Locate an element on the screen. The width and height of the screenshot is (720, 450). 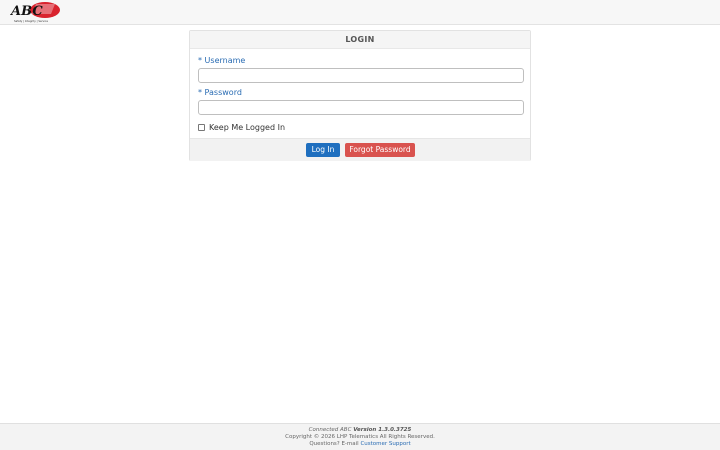
username-input is located at coordinates (361, 75).